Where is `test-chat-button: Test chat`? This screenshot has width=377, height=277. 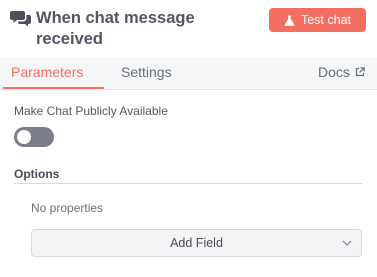 test-chat-button: Test chat is located at coordinates (317, 20).